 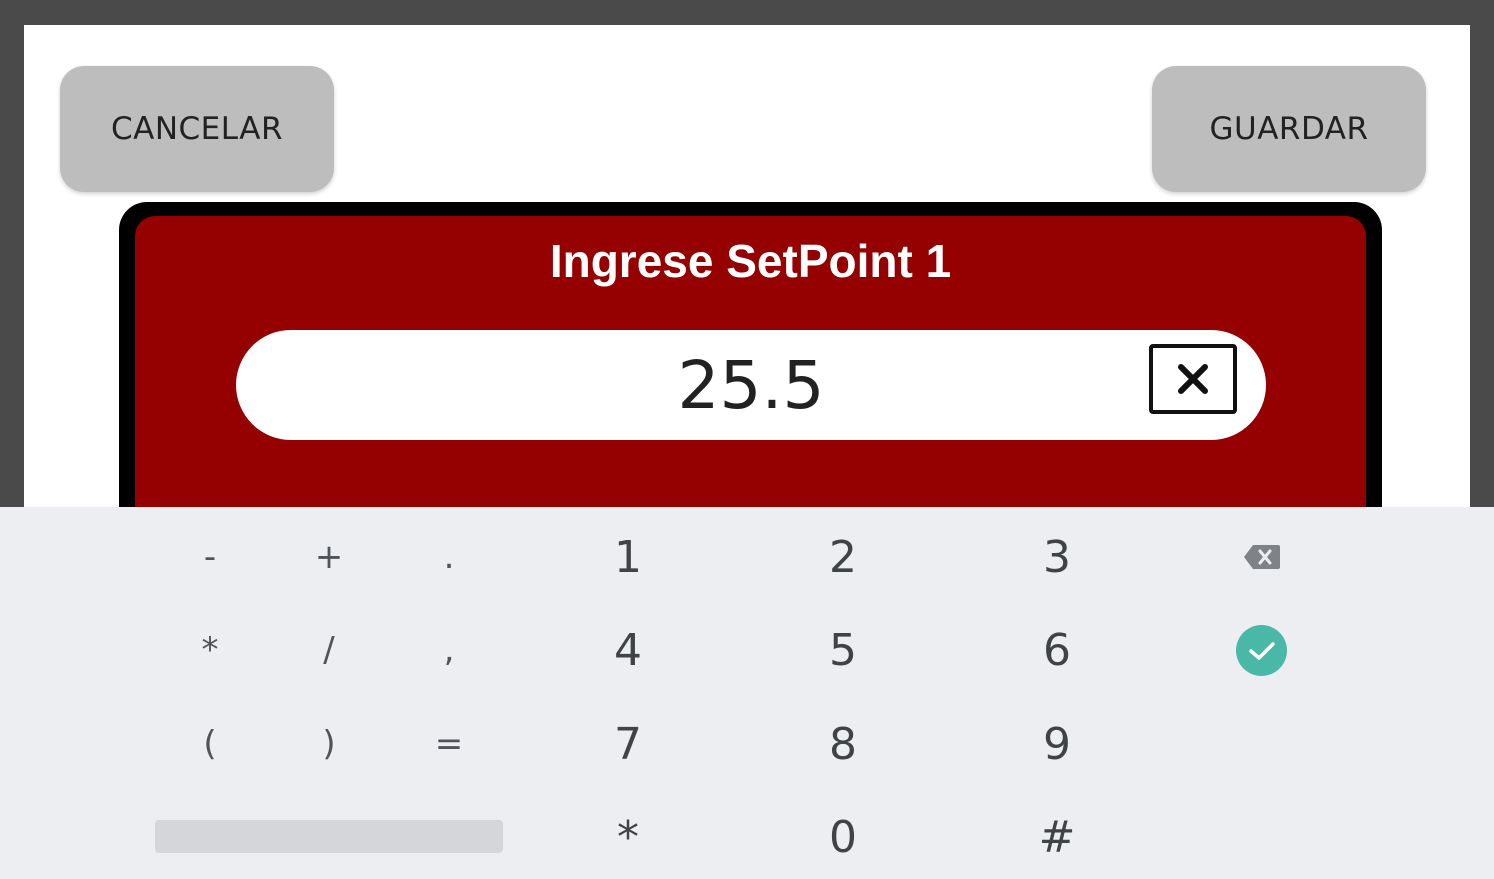 I want to click on key-label: 8, so click(x=843, y=744).